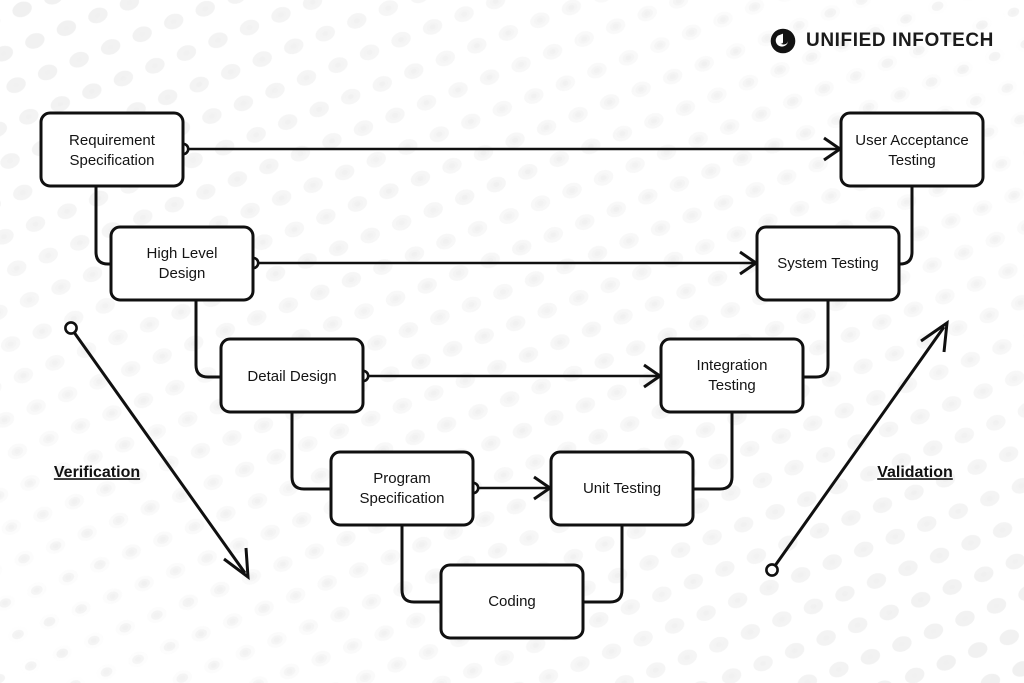 Image resolution: width=1024 pixels, height=683 pixels. Describe the element at coordinates (603, 564) in the screenshot. I see `connector-coding-to-unittesting` at that location.